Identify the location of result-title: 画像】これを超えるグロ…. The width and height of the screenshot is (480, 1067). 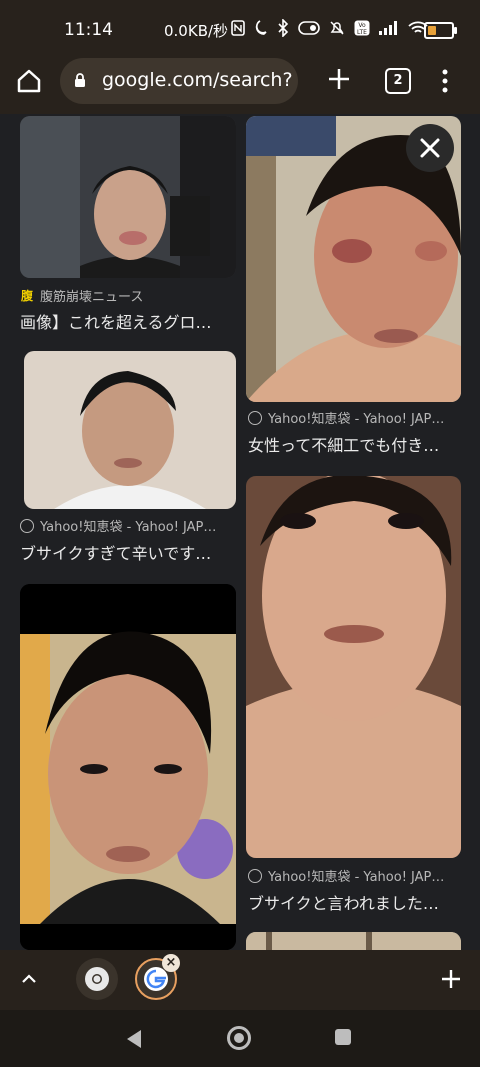
(130, 321).